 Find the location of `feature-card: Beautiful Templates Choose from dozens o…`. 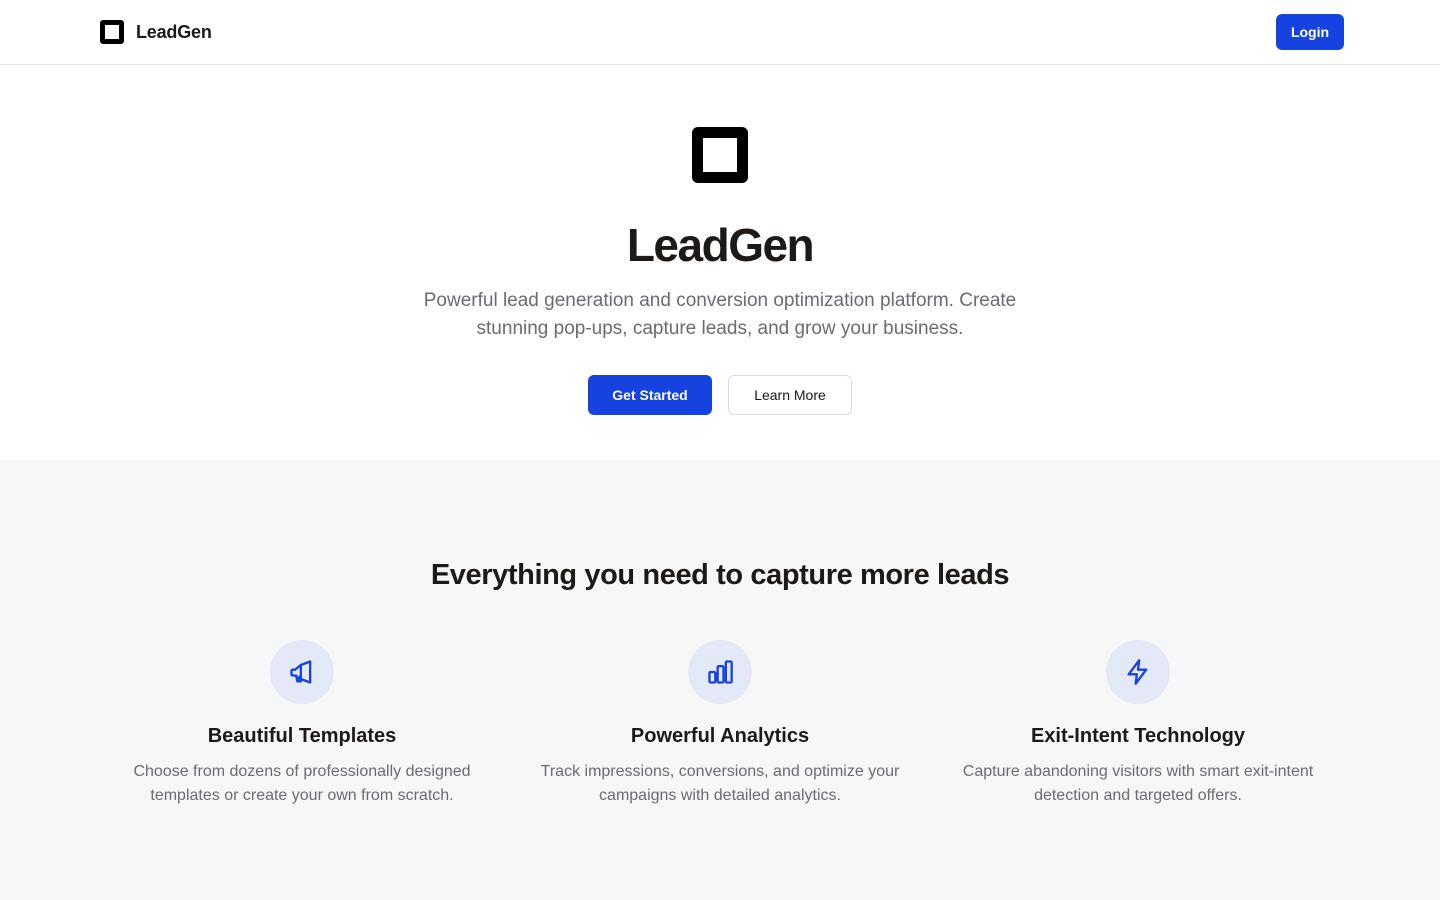

feature-card: Beautiful Templates Choose from dozens o… is located at coordinates (302, 724).